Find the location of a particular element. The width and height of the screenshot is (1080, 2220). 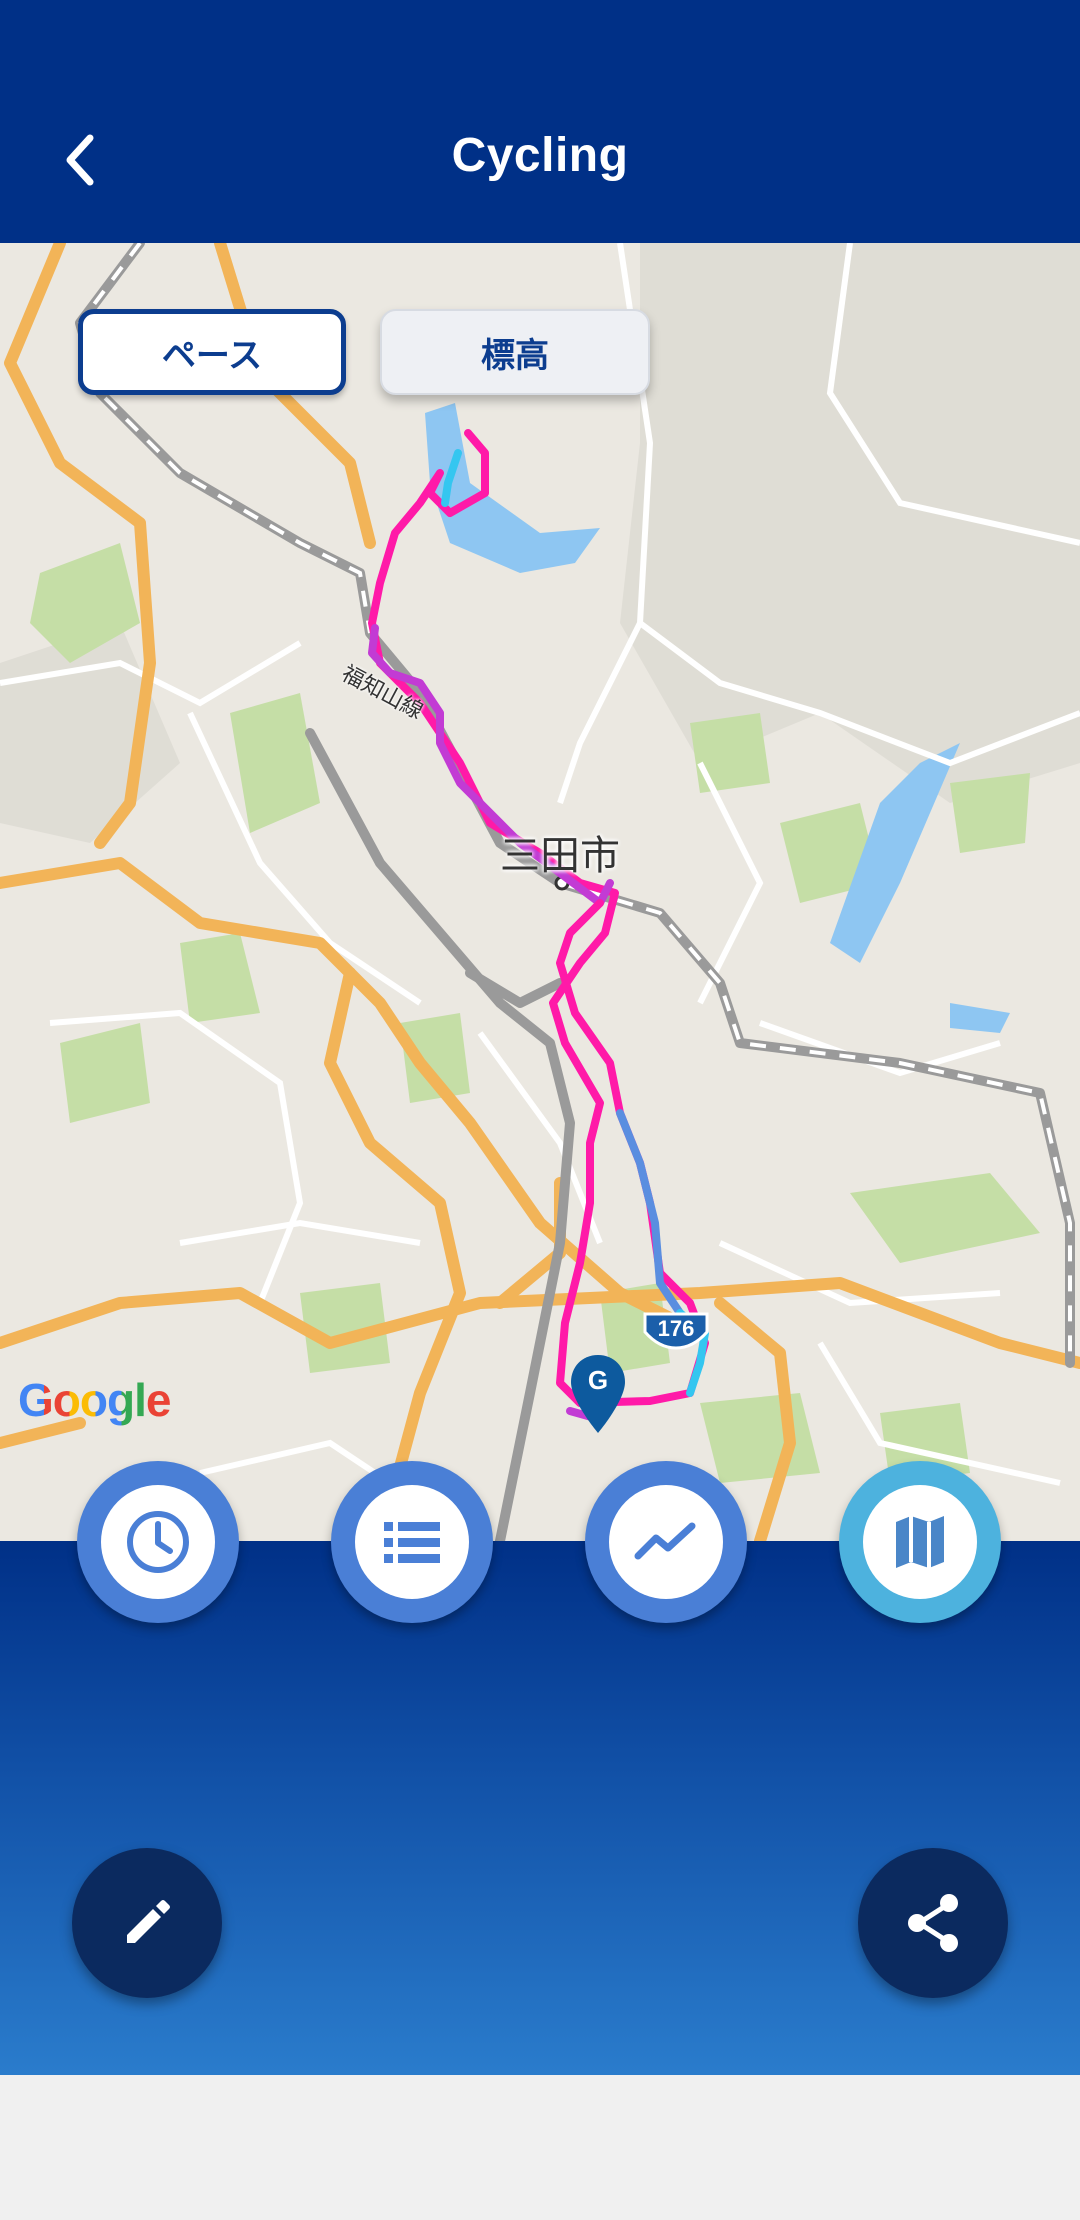

pace-toggle-button: ペース is located at coordinates (212, 352).